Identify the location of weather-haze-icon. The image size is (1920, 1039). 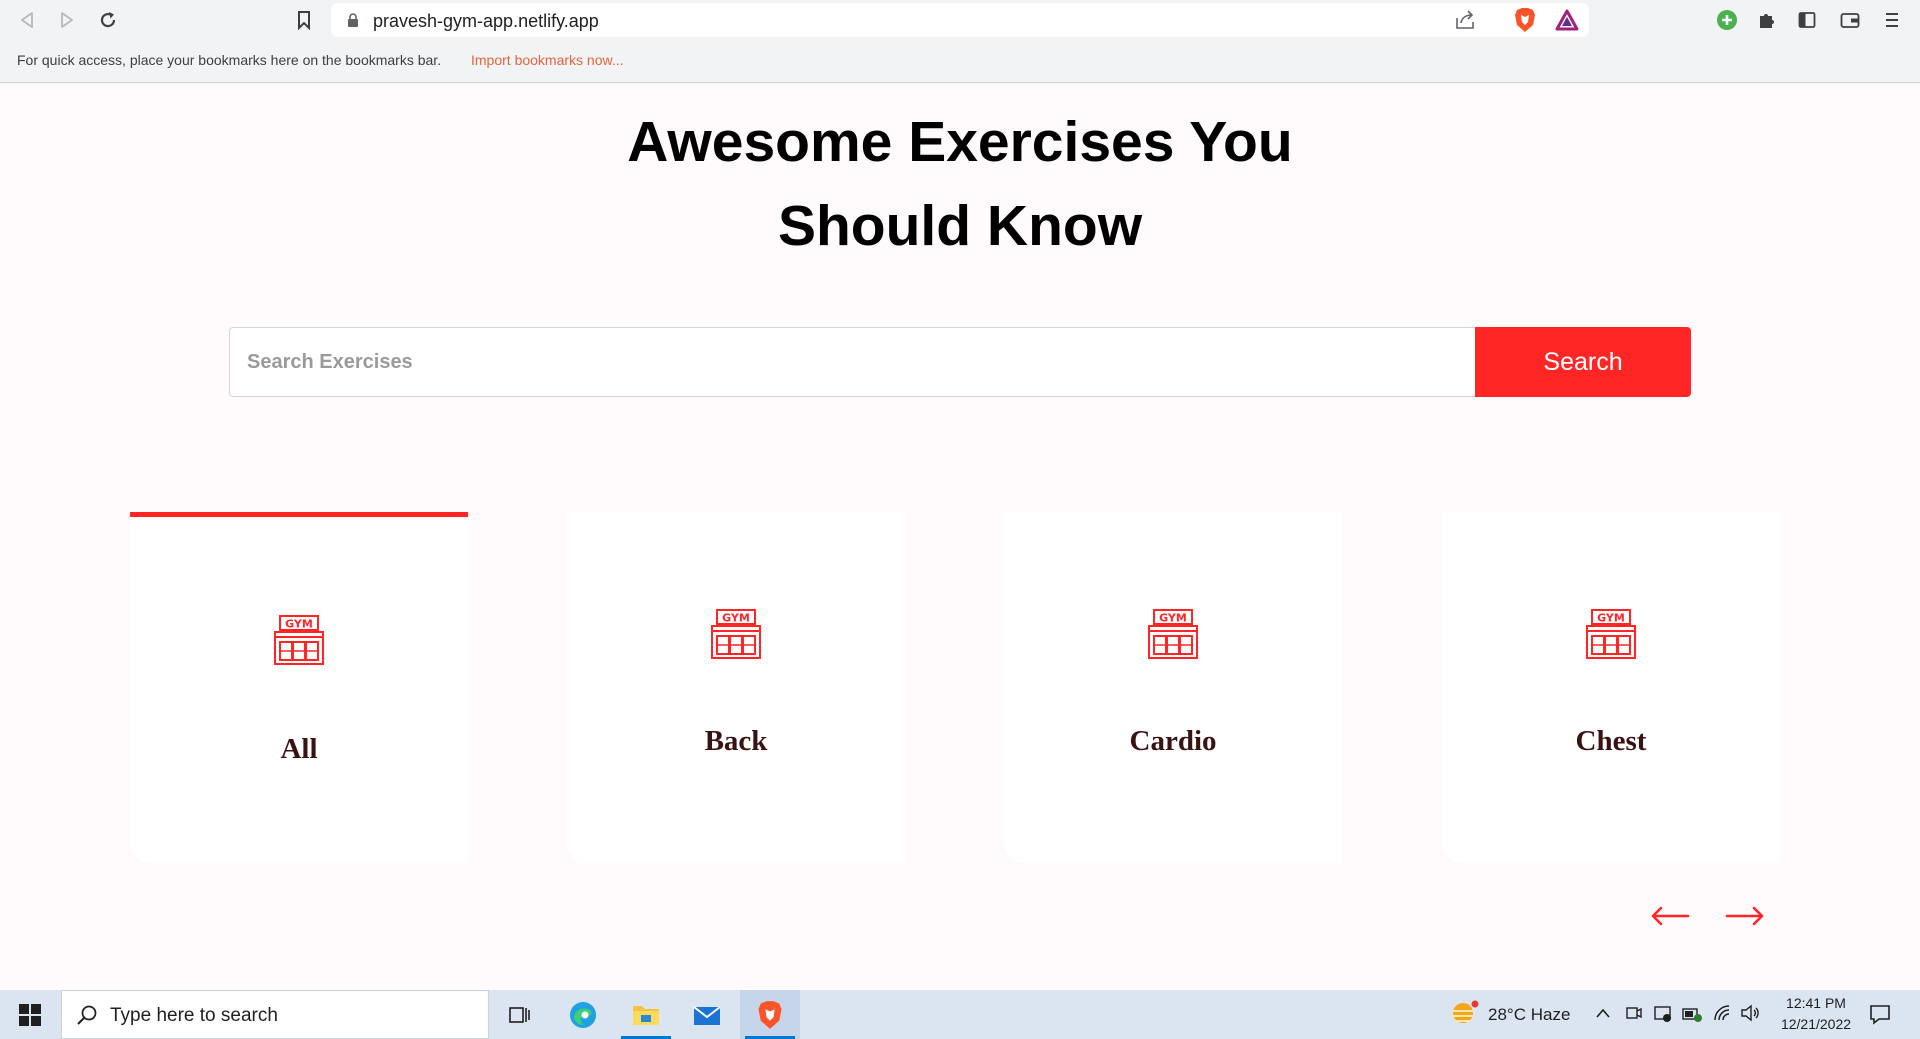
(1465, 1014).